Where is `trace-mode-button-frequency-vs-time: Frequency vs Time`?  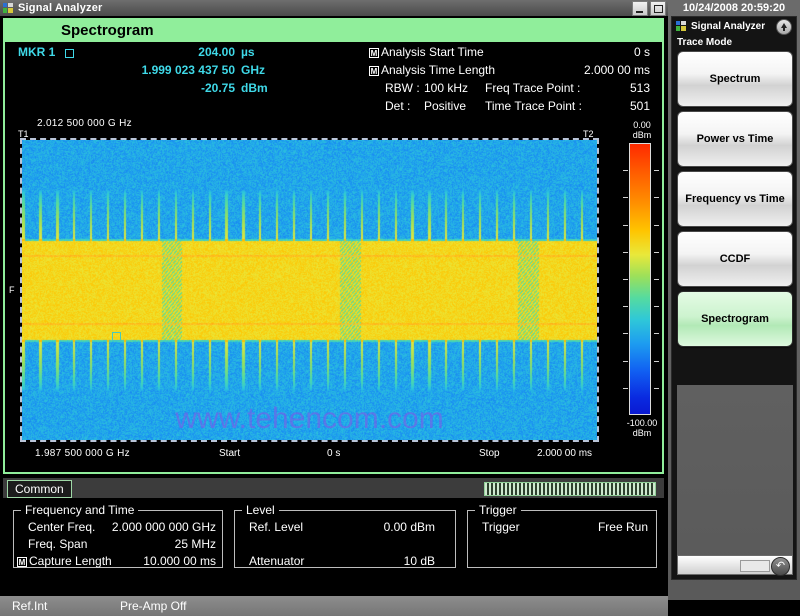
trace-mode-button-frequency-vs-time: Frequency vs Time is located at coordinates (735, 199).